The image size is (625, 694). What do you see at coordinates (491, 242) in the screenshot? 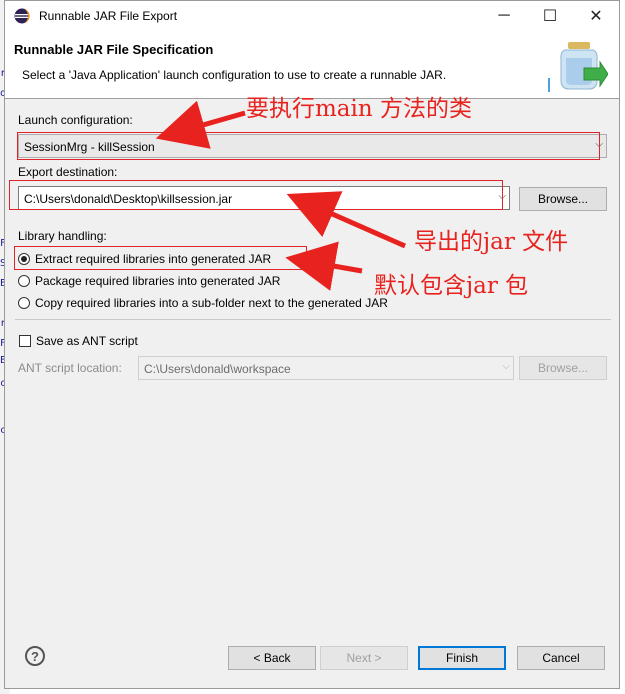
I see `annotation-export-jar: 导出的jar 文件` at bounding box center [491, 242].